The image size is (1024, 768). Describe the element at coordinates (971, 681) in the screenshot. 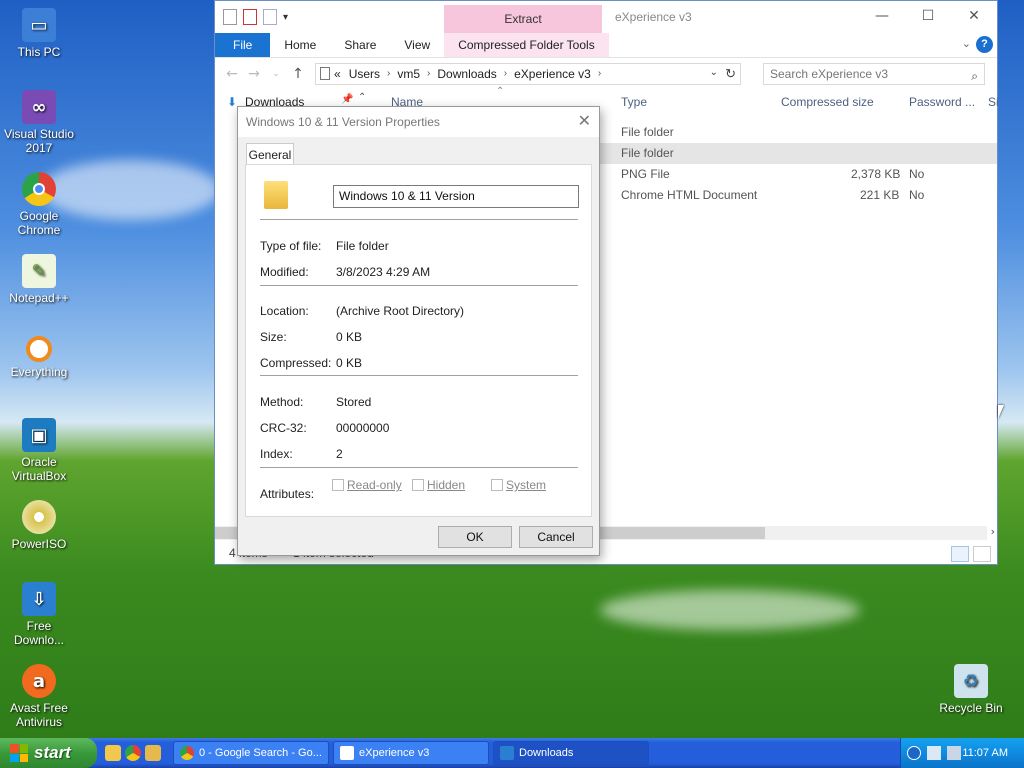

I see `recycle-bin-icon: ♻` at that location.